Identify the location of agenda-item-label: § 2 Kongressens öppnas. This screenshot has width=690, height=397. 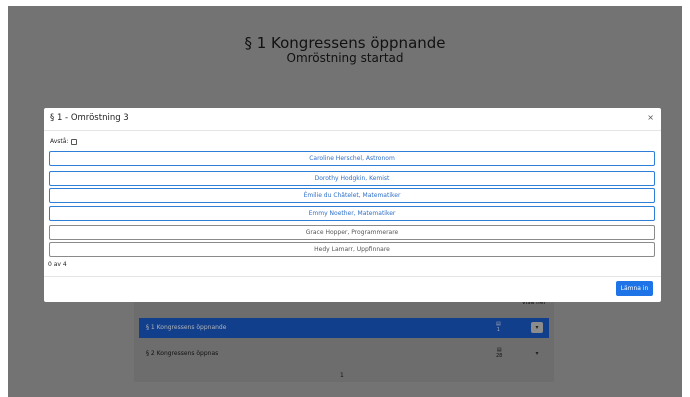
(182, 353).